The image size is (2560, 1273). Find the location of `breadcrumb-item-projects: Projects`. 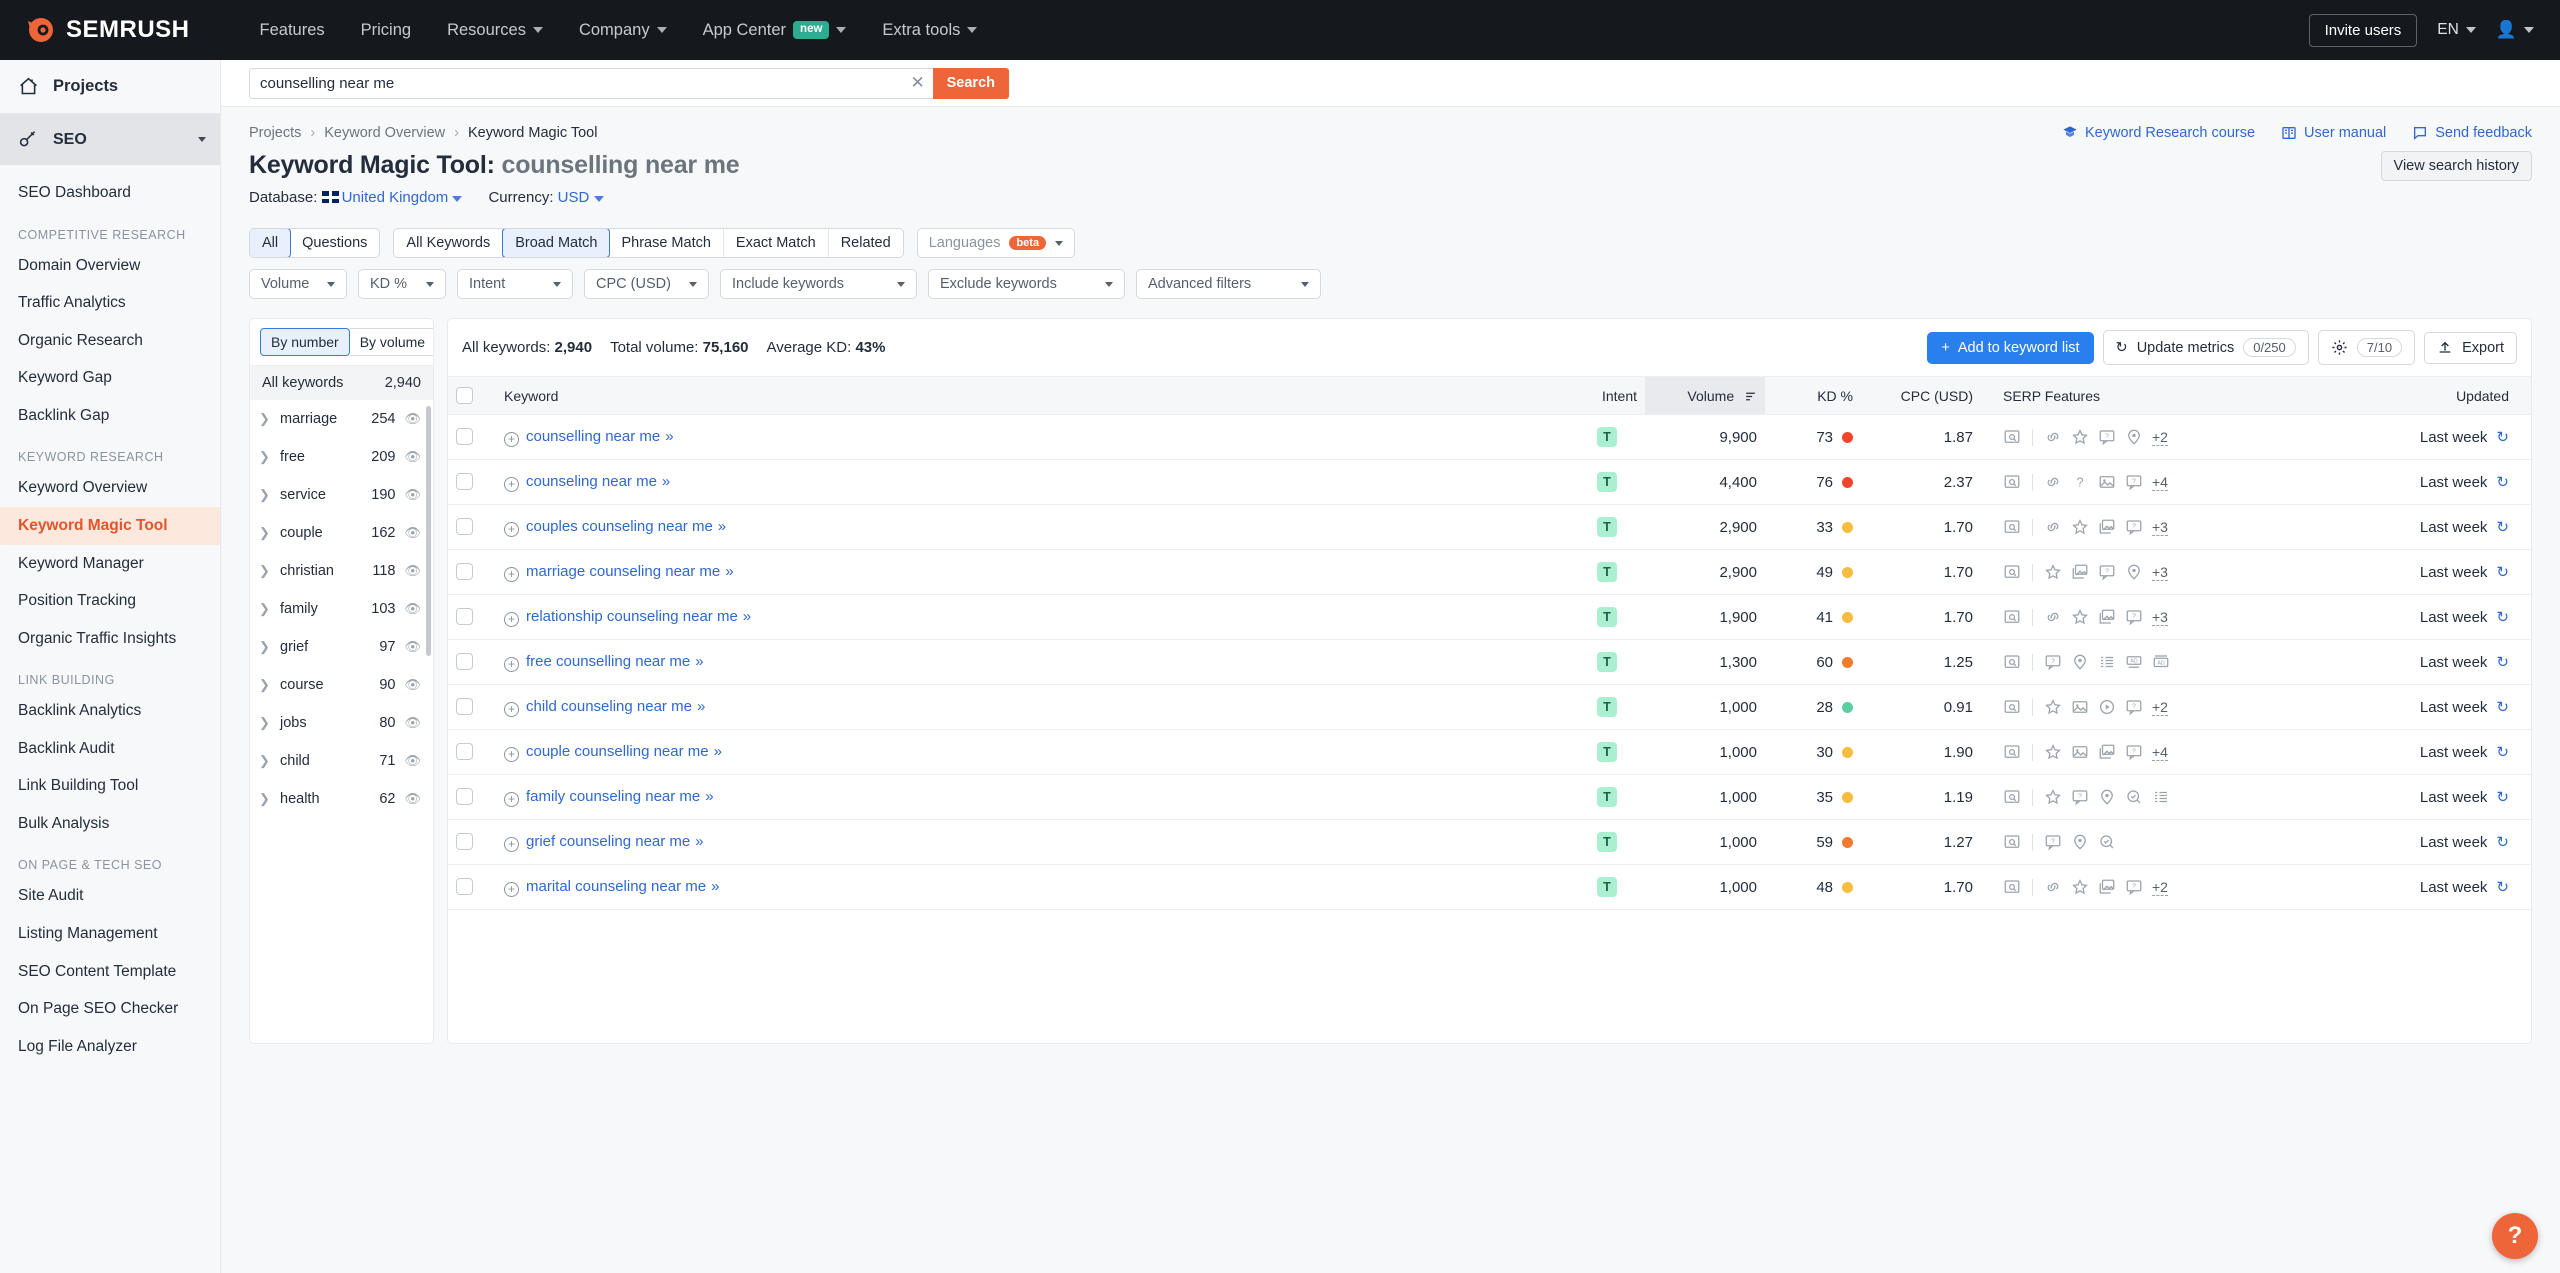

breadcrumb-item-projects: Projects is located at coordinates (275, 133).